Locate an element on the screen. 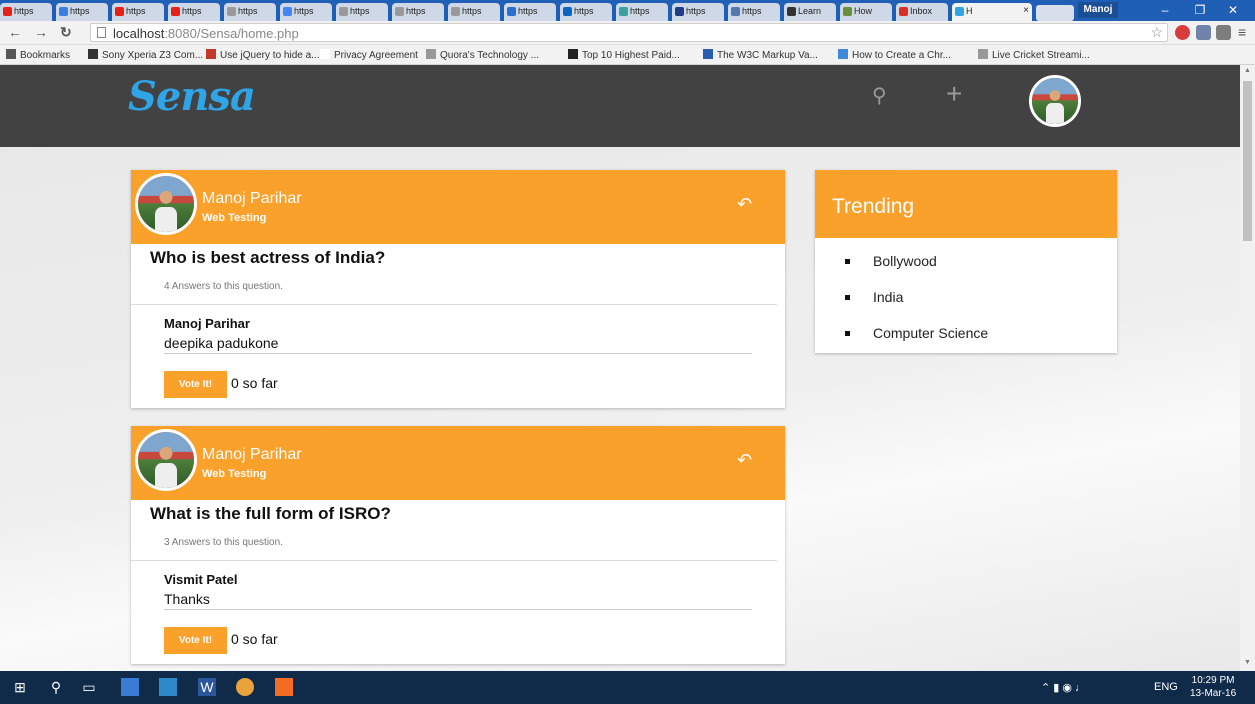 The image size is (1255, 704). bookmark-label: Privacy Agreement is located at coordinates (376, 55).